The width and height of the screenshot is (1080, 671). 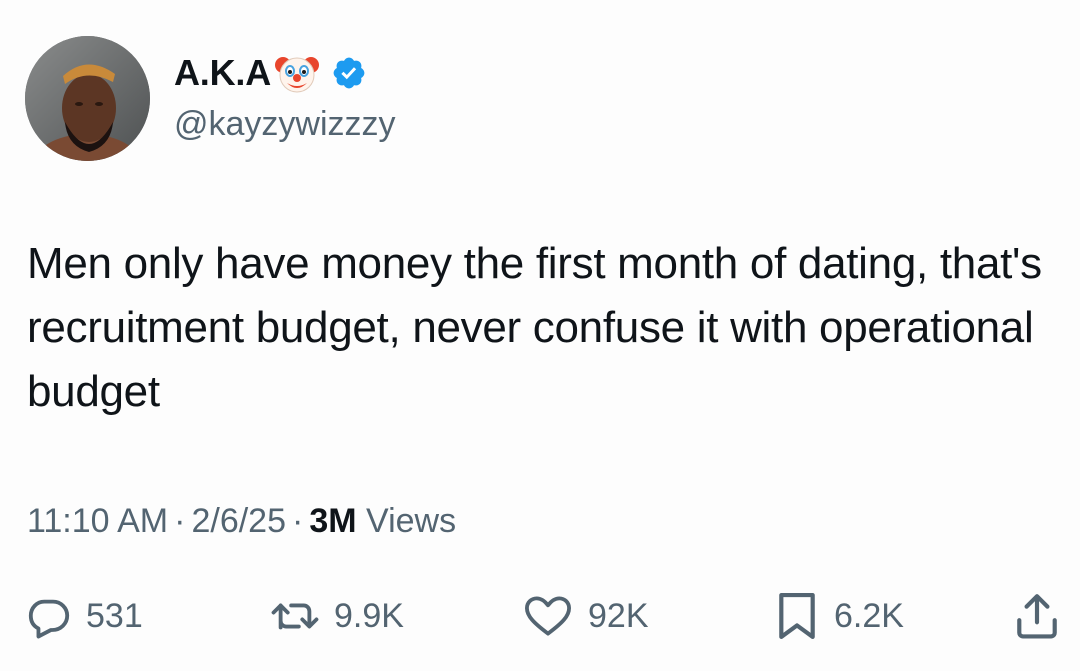 I want to click on views-label: Views, so click(x=411, y=521).